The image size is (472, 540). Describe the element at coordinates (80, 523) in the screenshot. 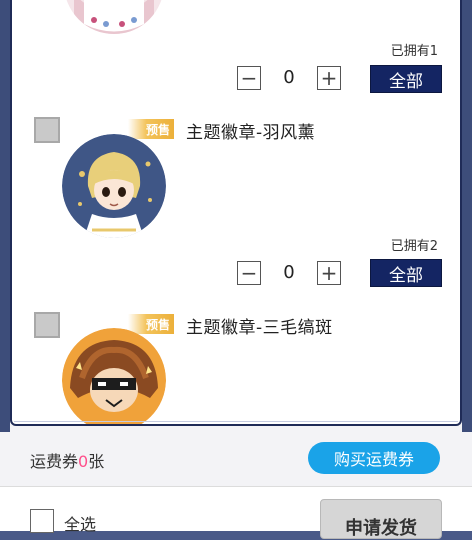

I see `select-all-label: 全选` at that location.